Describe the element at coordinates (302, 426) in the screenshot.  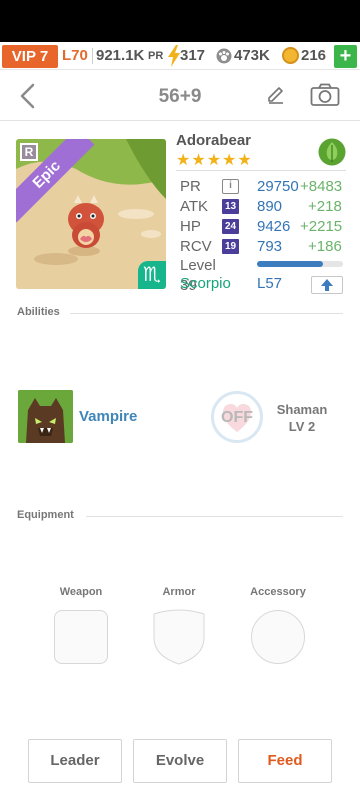
I see `skill-name-line2: LV 2` at that location.